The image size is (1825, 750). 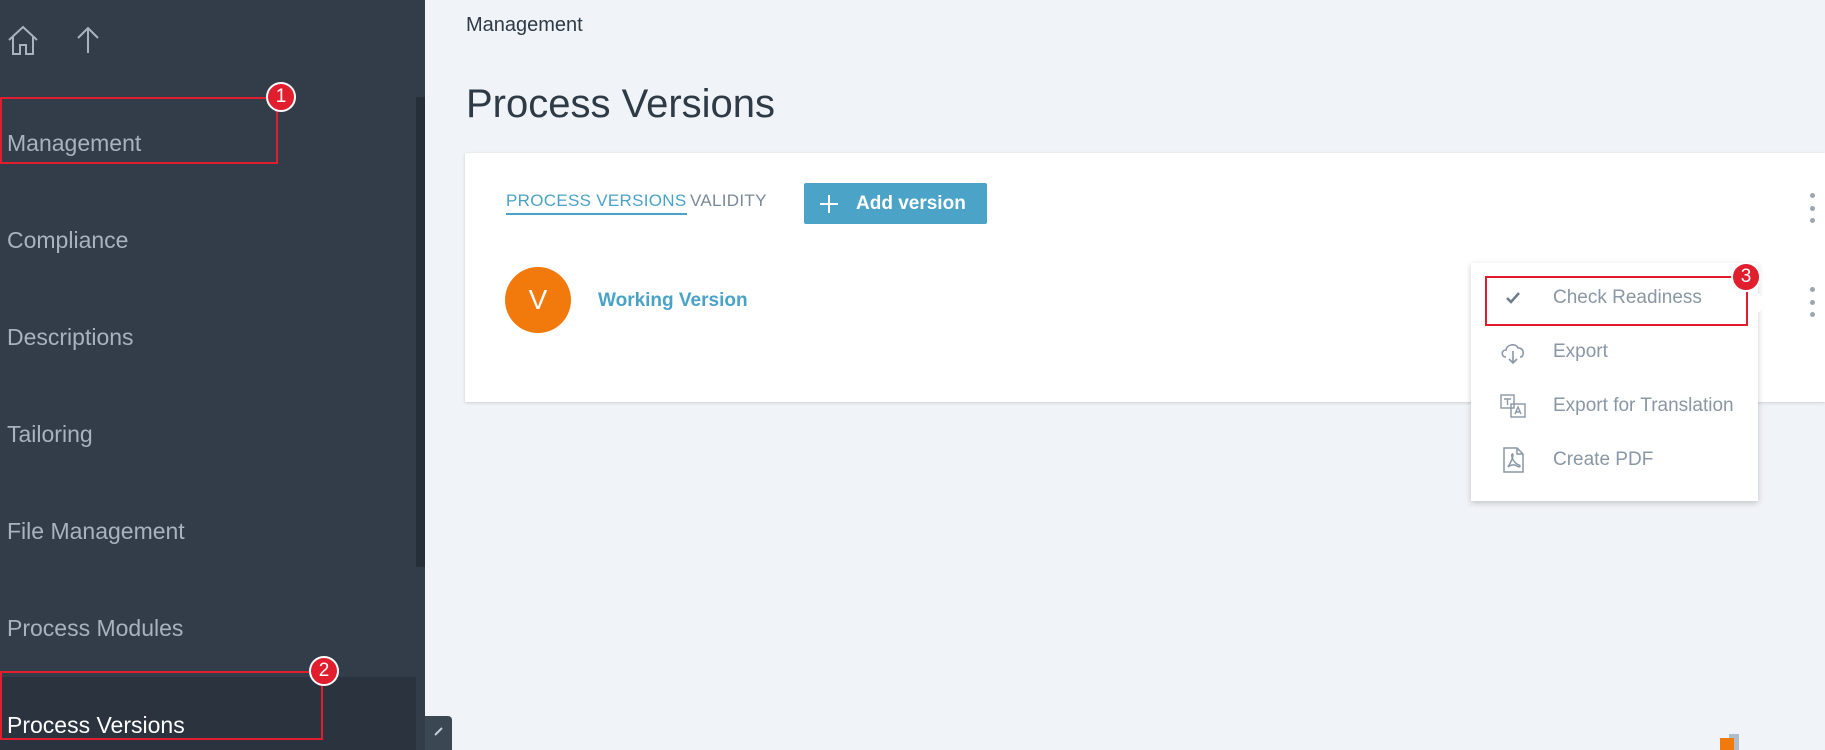 I want to click on sidebar-item-label: Descriptions, so click(x=70, y=337).